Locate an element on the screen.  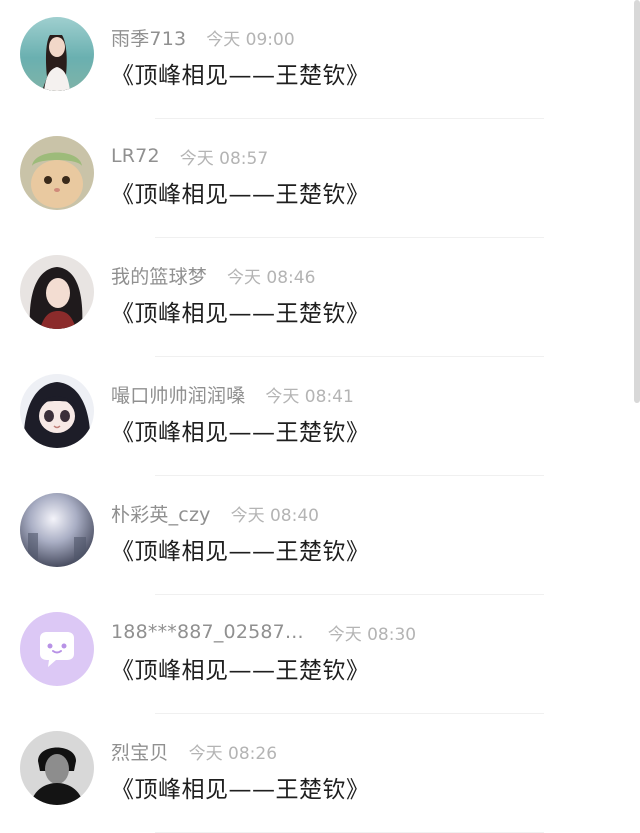
comment-meta: LR72 今天 08:57 is located at coordinates (189, 156).